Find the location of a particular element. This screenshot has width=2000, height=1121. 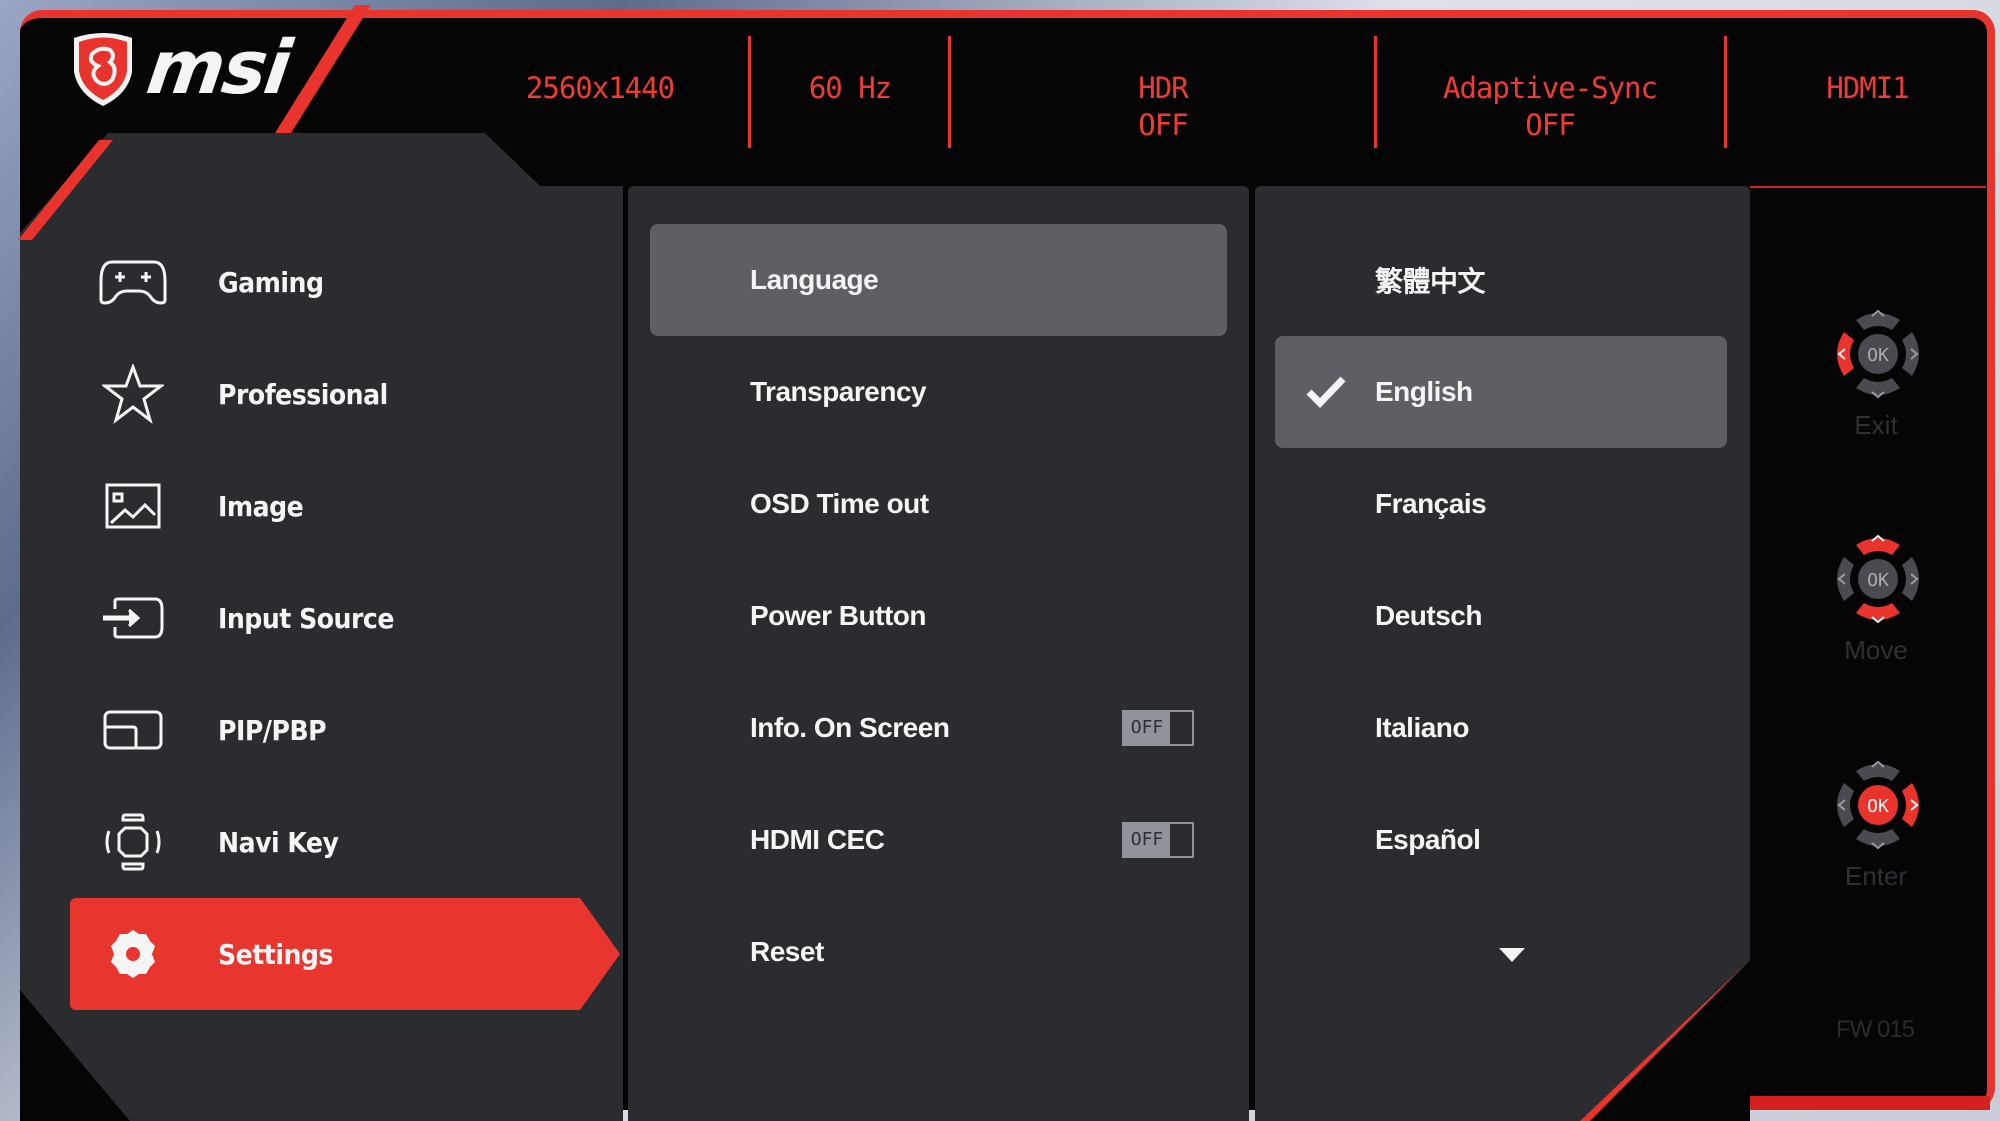

menu-item-settings: Settings is located at coordinates (345, 954).